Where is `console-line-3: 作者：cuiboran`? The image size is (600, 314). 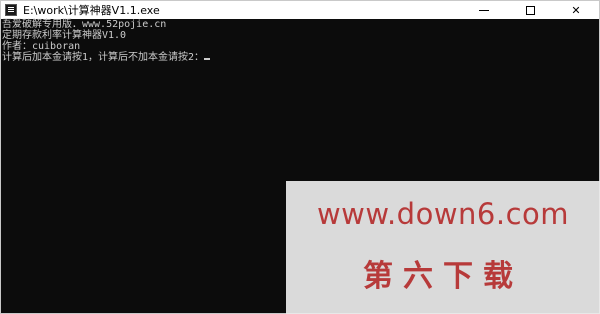
console-line-3: 作者：cuiboran is located at coordinates (41, 46).